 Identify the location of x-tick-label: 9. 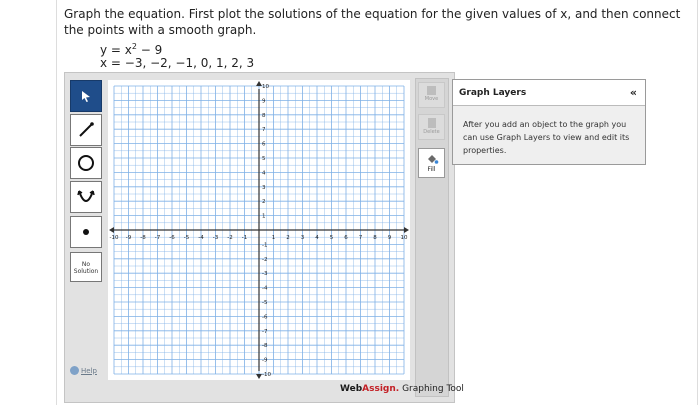
(390, 238).